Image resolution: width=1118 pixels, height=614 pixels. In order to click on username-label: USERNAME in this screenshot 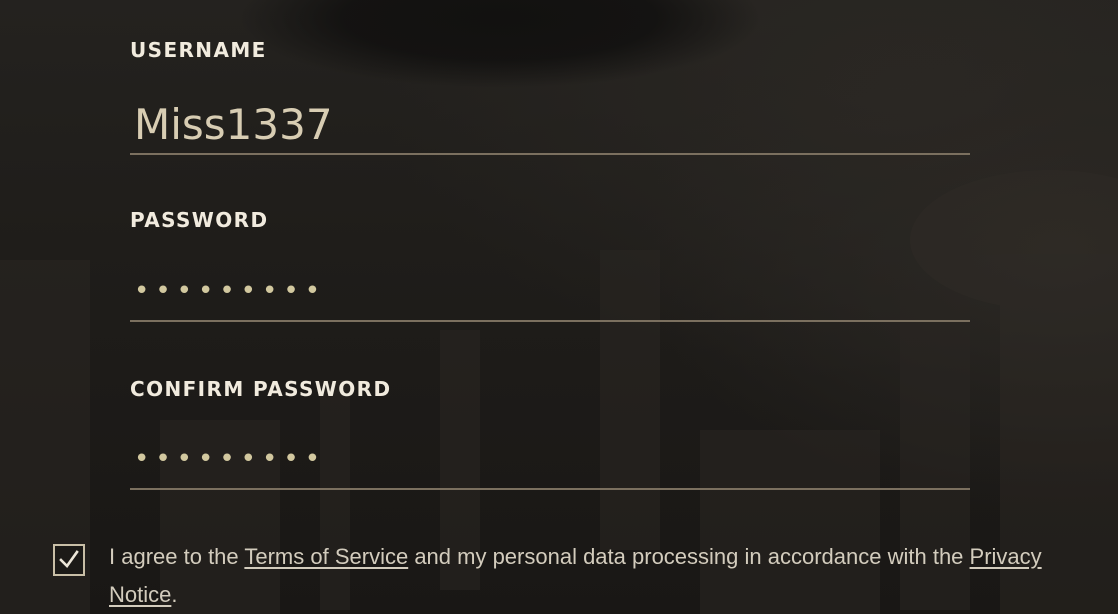, I will do `click(198, 50)`.